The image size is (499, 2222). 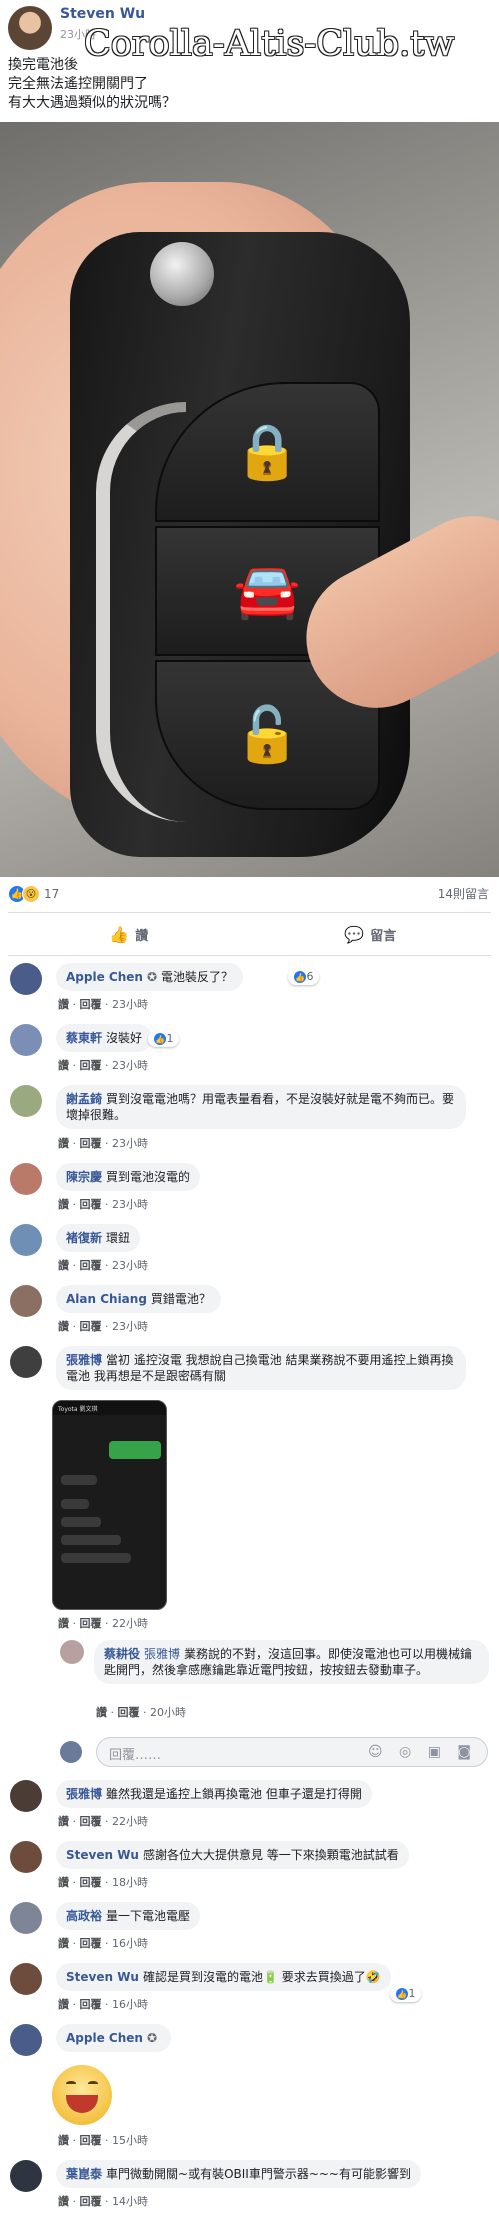 What do you see at coordinates (84, 1916) in the screenshot?
I see `commenter-name: 高政裕` at bounding box center [84, 1916].